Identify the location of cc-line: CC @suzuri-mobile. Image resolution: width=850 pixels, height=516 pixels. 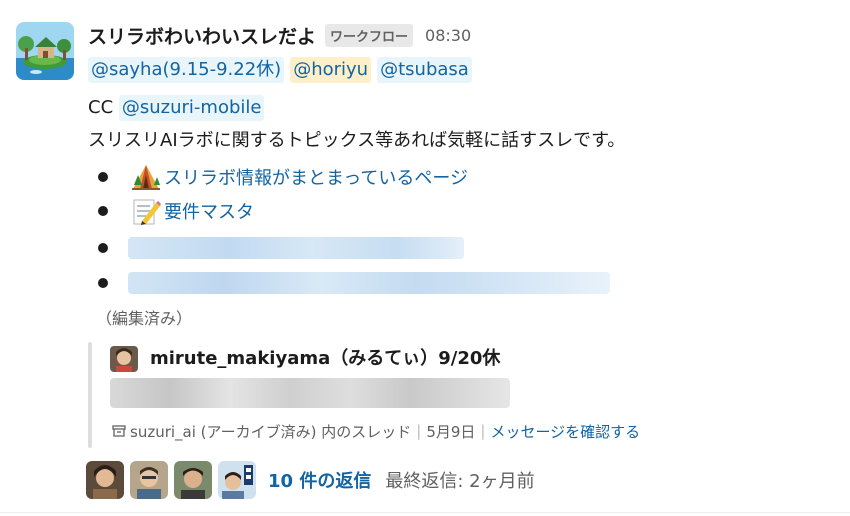
(176, 108).